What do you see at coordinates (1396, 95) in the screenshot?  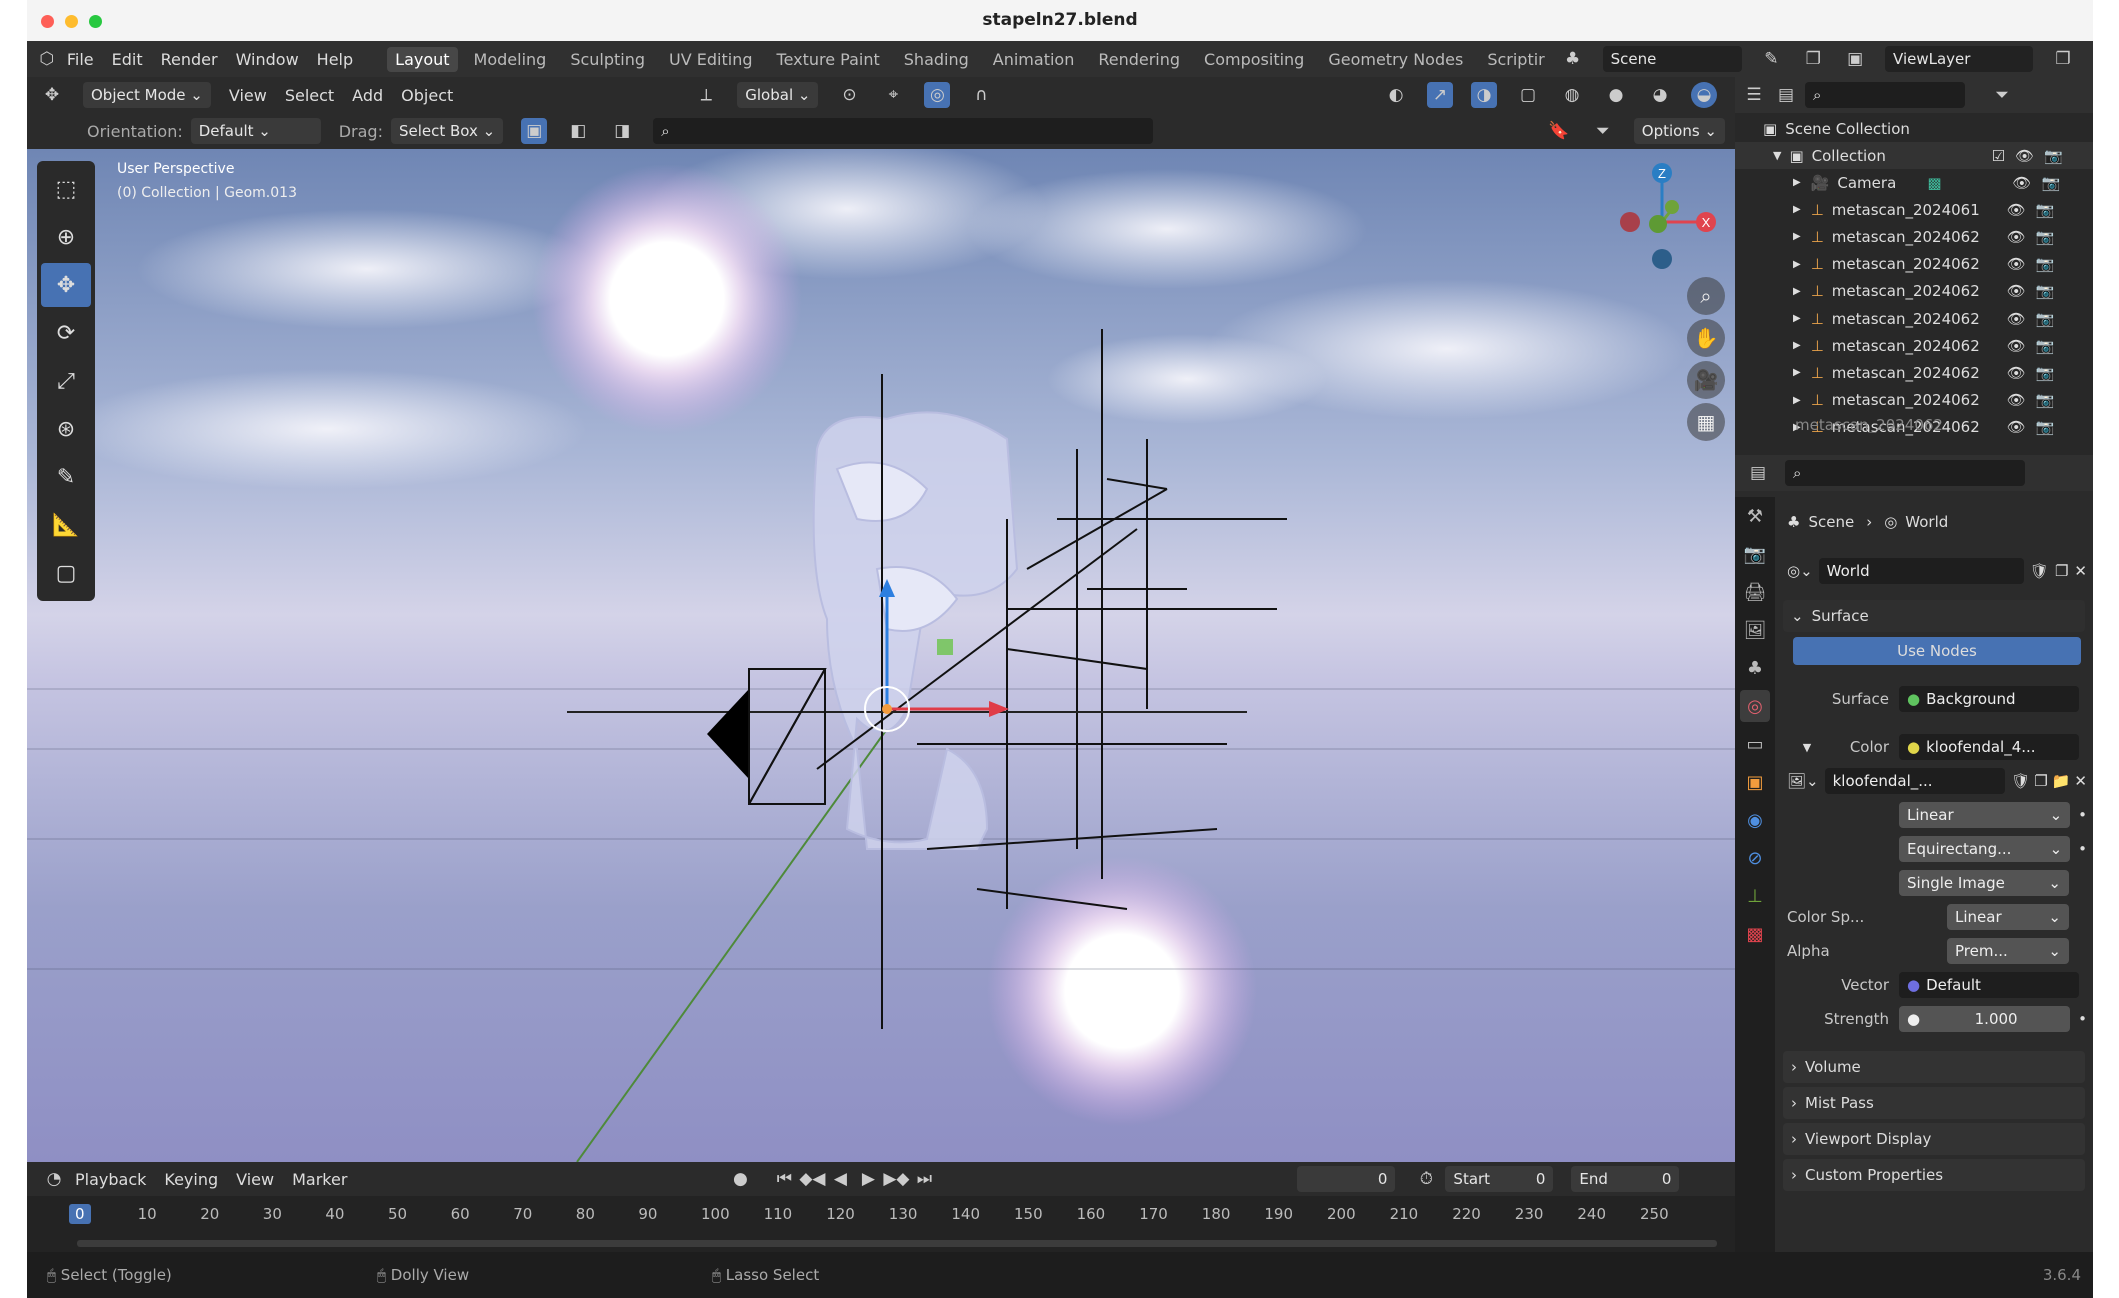 I see `visibility-icon: ◐` at bounding box center [1396, 95].